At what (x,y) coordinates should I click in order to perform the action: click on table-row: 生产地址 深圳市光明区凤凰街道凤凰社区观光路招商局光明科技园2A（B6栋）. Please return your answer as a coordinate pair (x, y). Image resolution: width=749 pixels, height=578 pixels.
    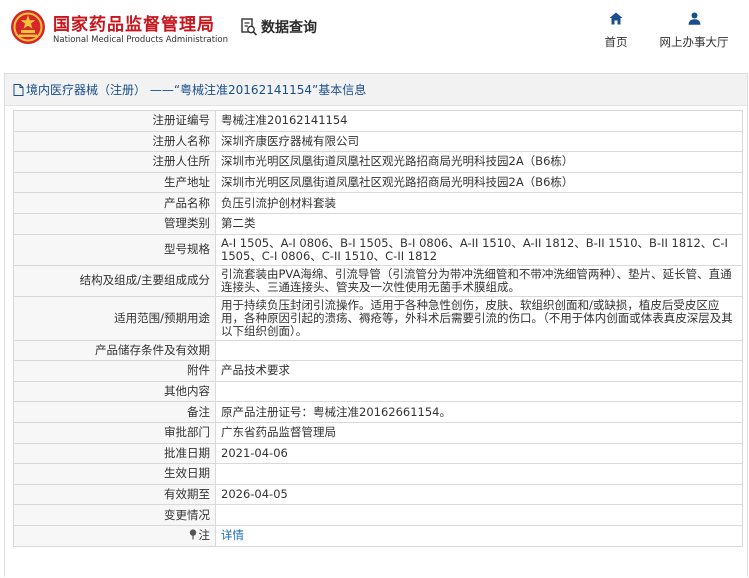
    Looking at the image, I should click on (378, 182).